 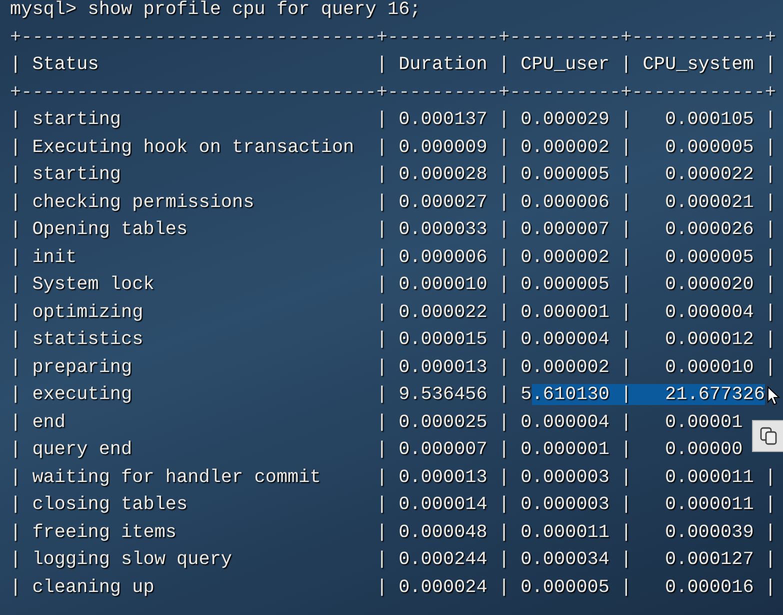 What do you see at coordinates (393, 120) in the screenshot?
I see `table-row-text: | starting | 0.000137 | 0.000029 | 0.000105 |` at bounding box center [393, 120].